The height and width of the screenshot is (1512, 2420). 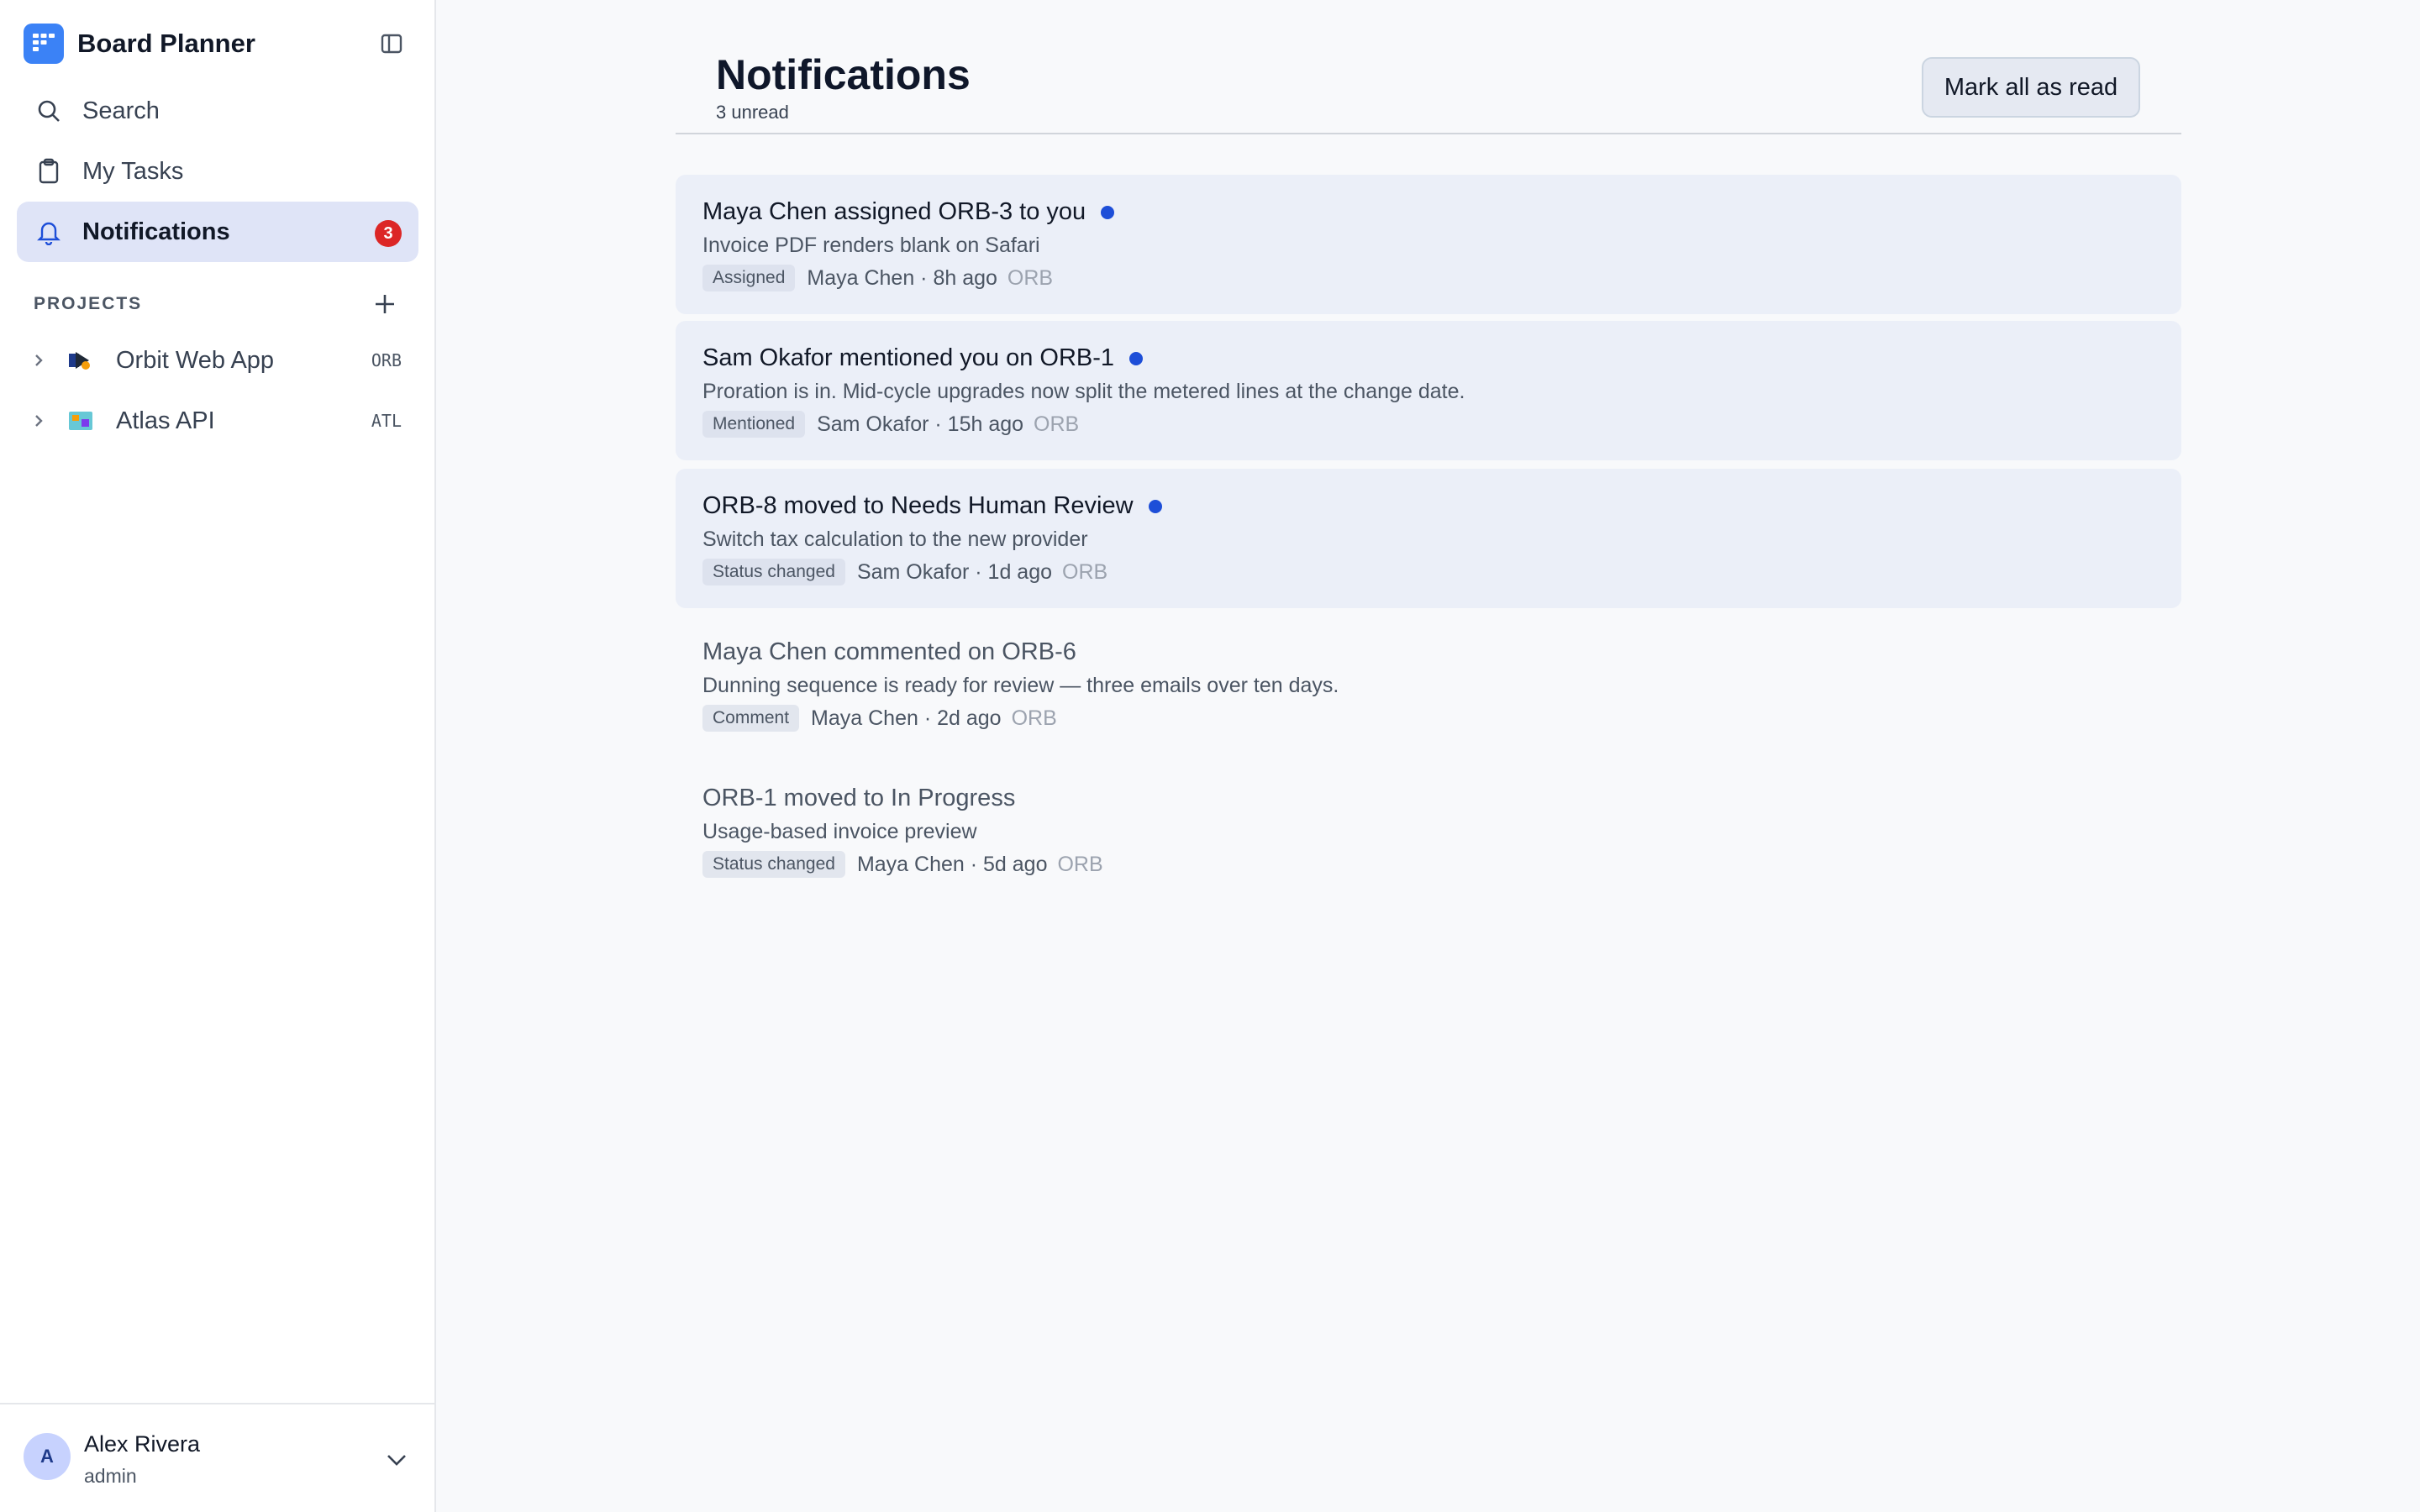 What do you see at coordinates (397, 1459) in the screenshot?
I see `chevron-down-icon` at bounding box center [397, 1459].